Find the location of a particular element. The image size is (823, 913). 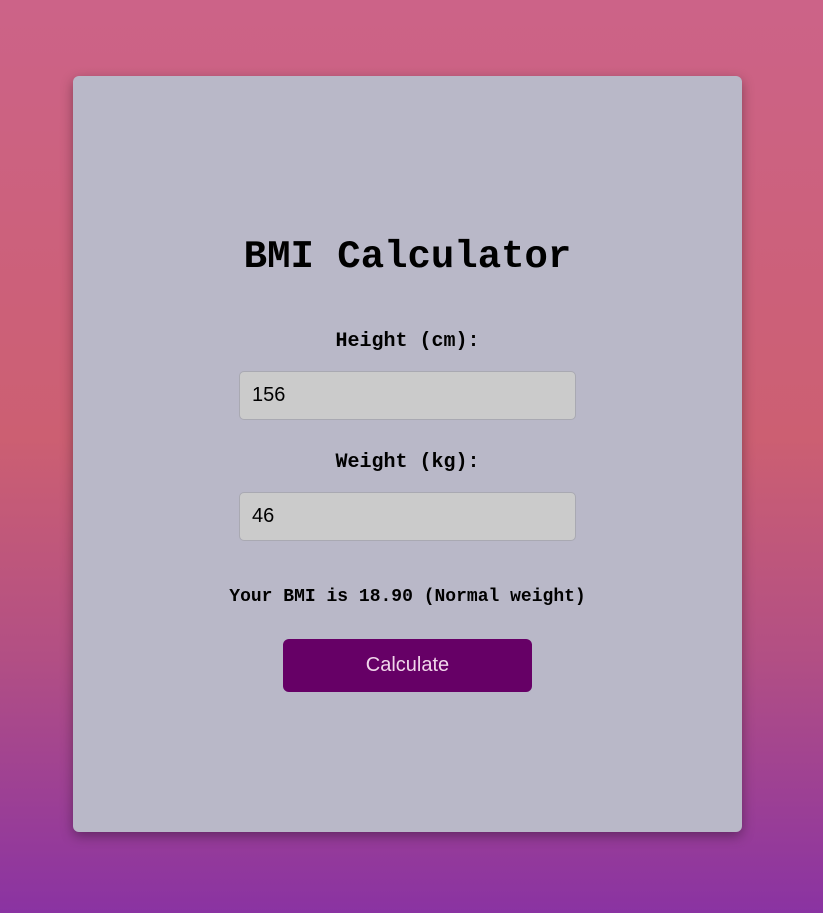

height-label: Height (cm): is located at coordinates (407, 341).